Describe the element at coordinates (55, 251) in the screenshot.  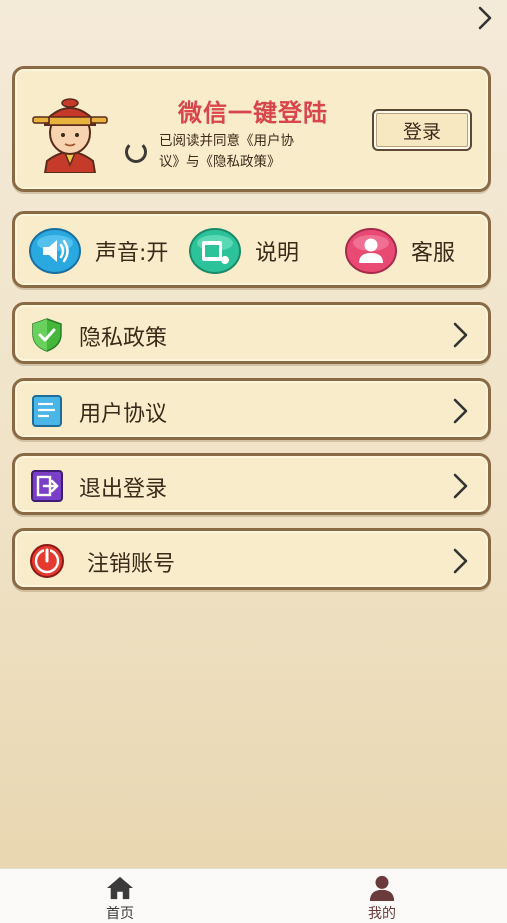
I see `speaker-icon` at that location.